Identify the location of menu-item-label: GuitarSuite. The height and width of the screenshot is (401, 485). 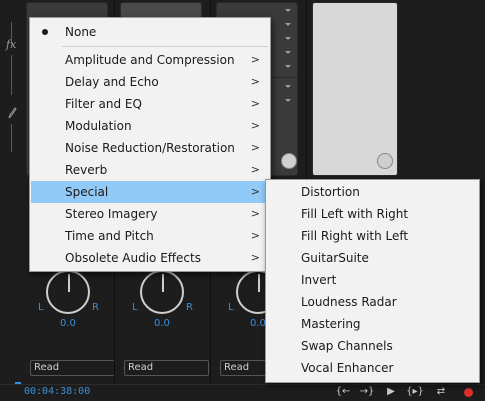
(335, 258).